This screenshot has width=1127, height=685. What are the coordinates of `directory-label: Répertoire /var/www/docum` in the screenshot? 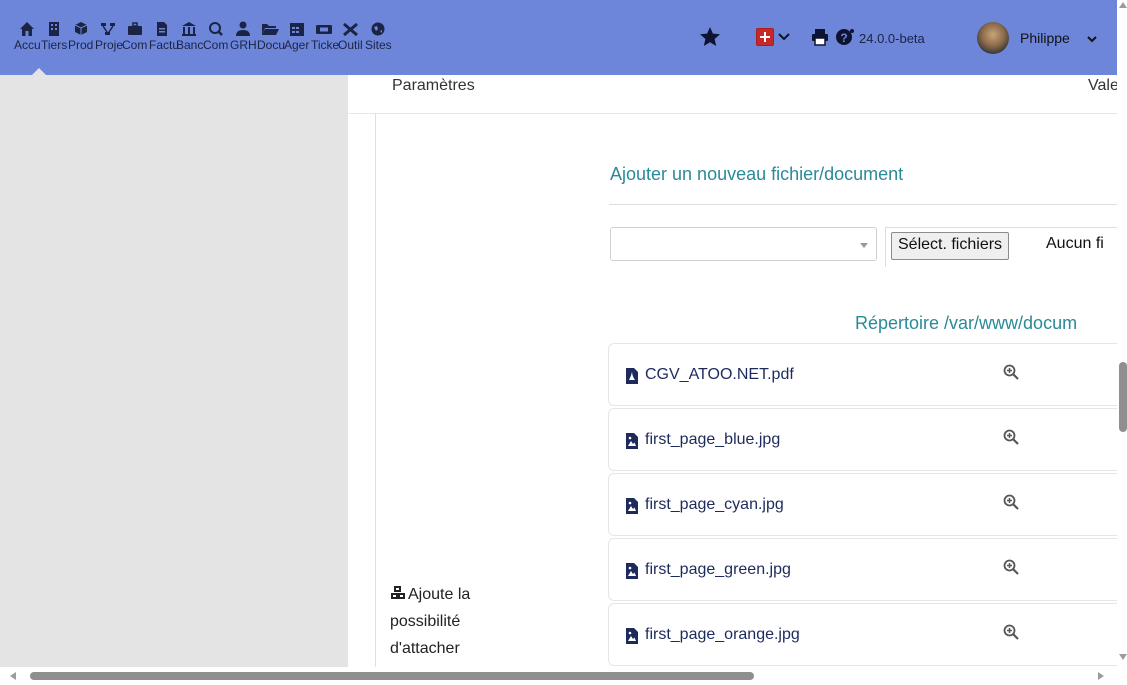 It's located at (966, 323).